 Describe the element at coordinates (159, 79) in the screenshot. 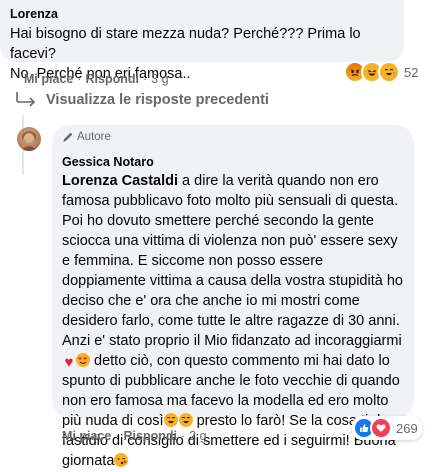

I see `comment-timestamp: 3 g` at that location.